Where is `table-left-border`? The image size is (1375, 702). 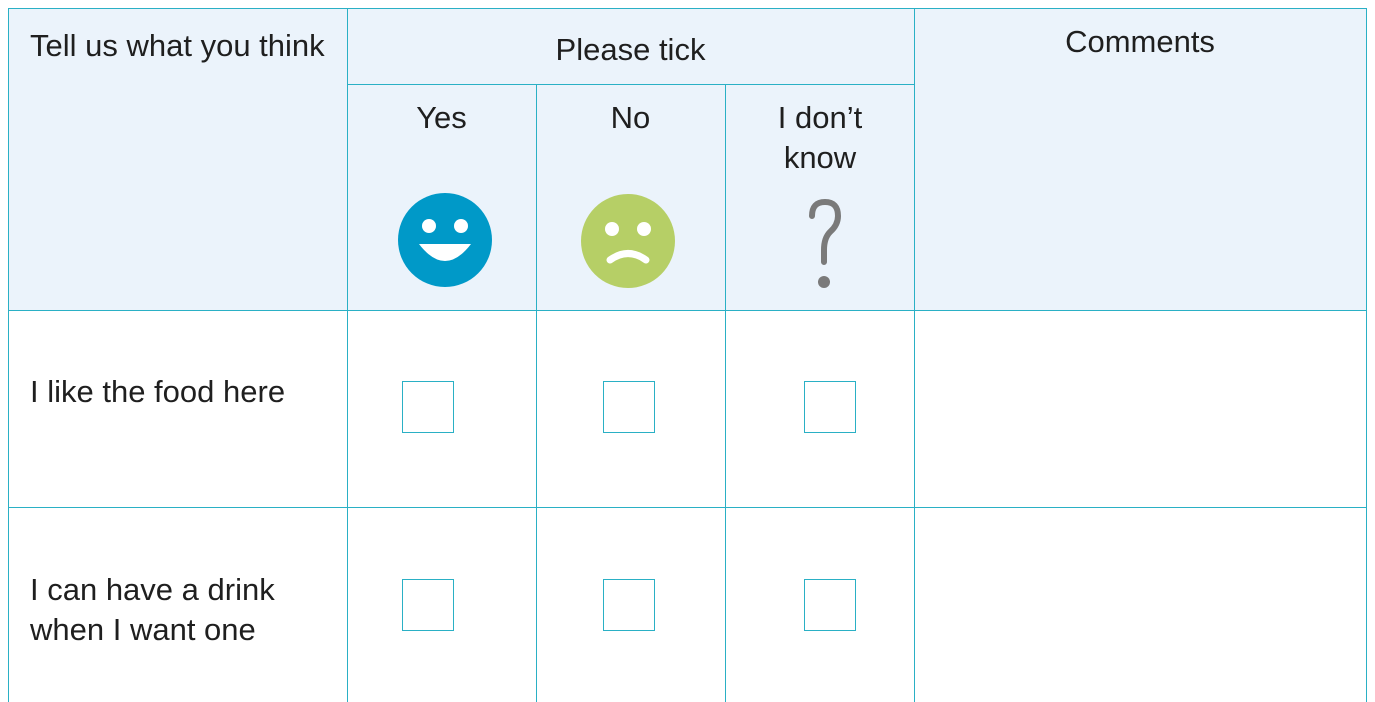
table-left-border is located at coordinates (8, 355).